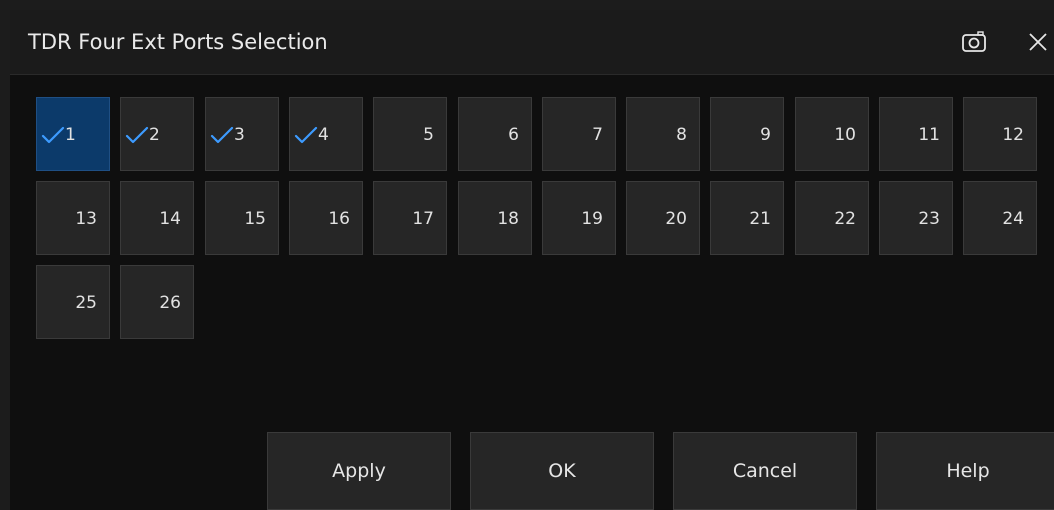 The width and height of the screenshot is (1054, 510). I want to click on port-checkbox-20: 20, so click(663, 218).